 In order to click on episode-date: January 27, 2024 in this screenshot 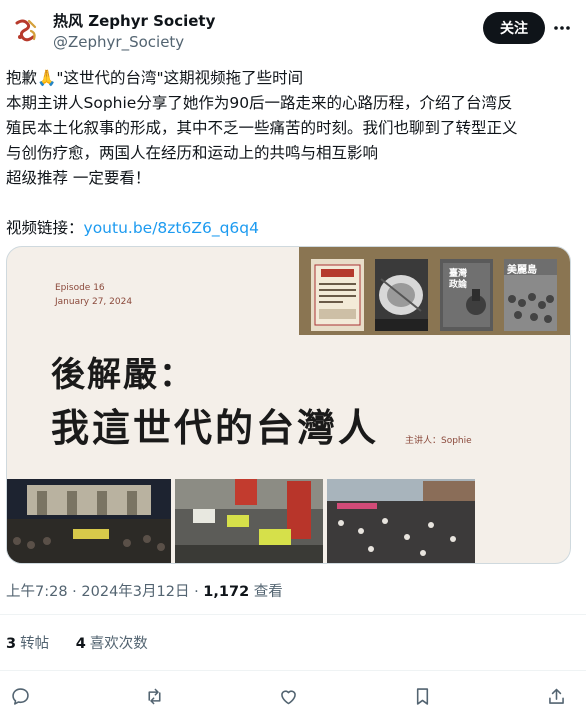, I will do `click(94, 302)`.